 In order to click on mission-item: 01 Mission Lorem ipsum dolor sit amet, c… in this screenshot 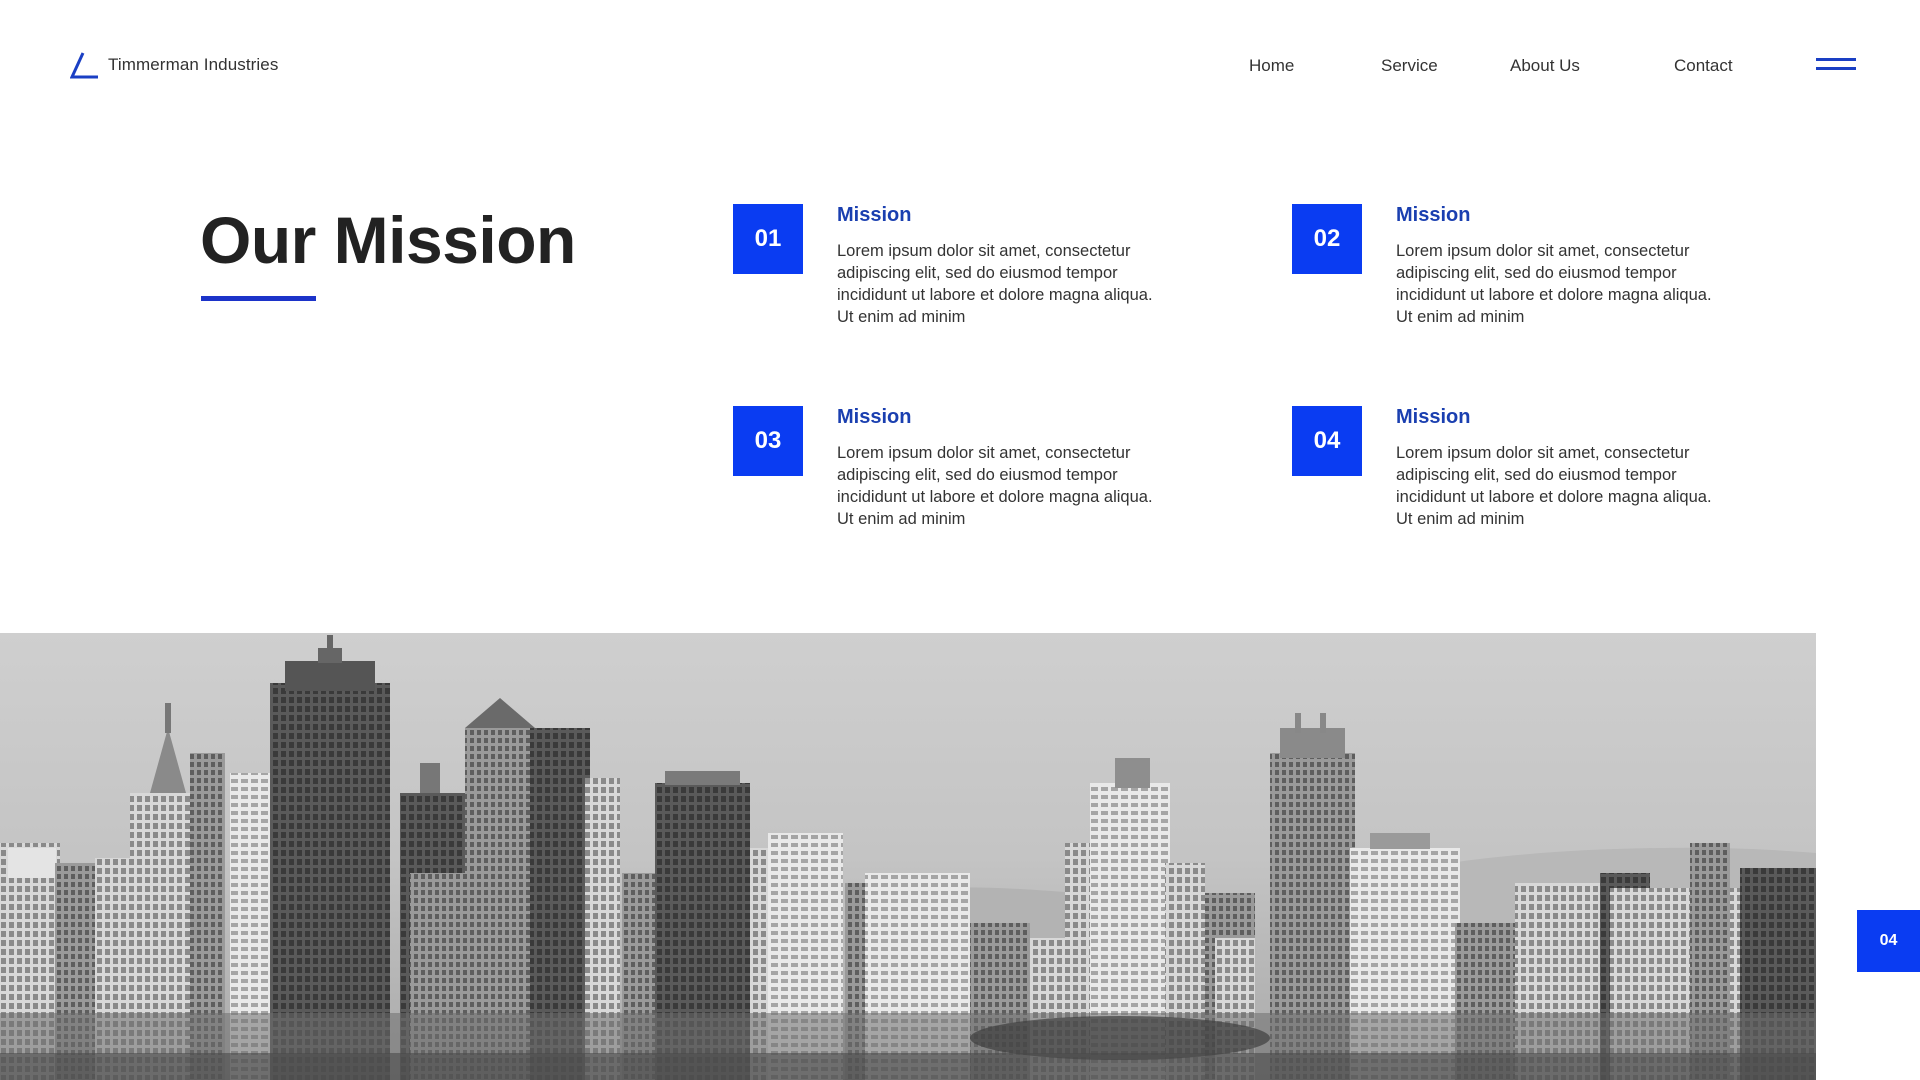, I will do `click(983, 274)`.